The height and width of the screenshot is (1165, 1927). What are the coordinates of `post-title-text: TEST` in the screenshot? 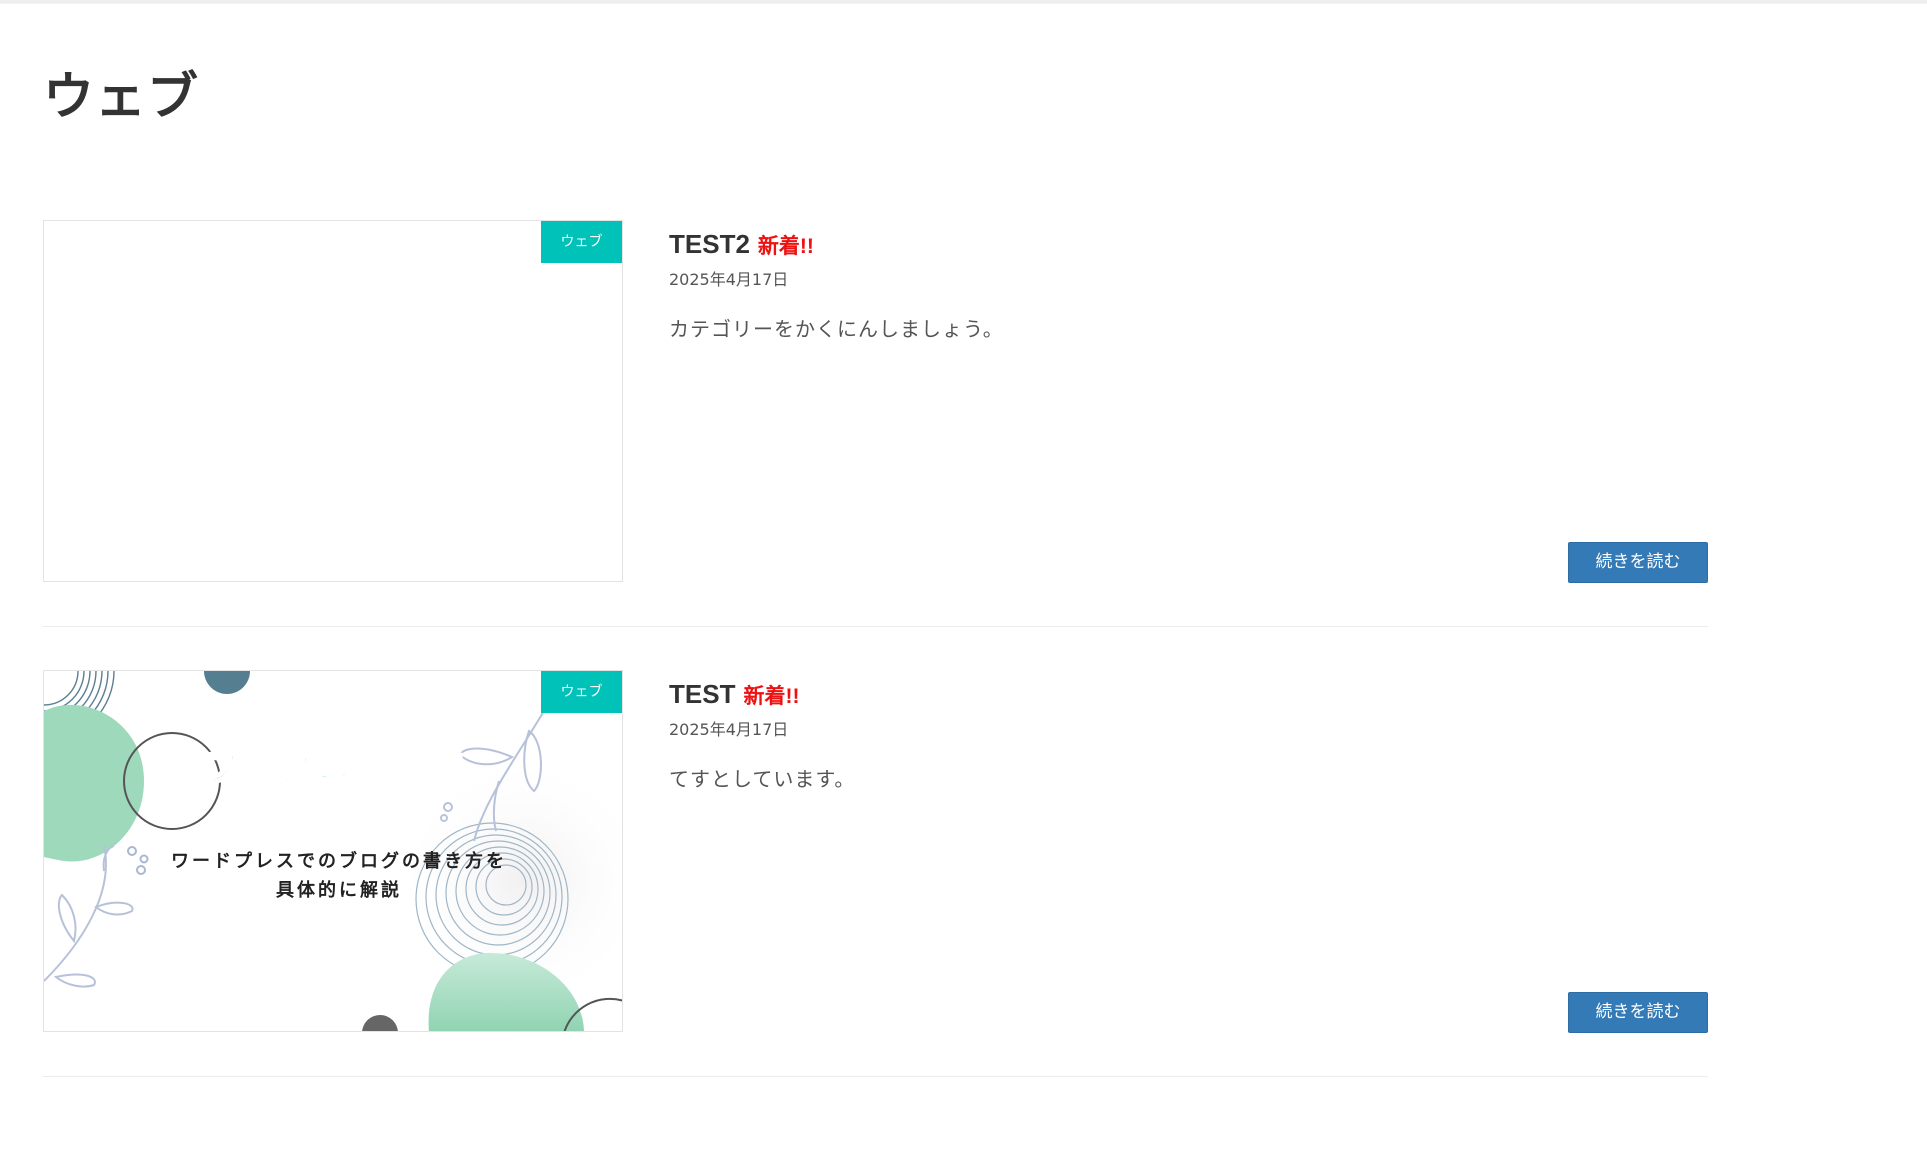 It's located at (702, 694).